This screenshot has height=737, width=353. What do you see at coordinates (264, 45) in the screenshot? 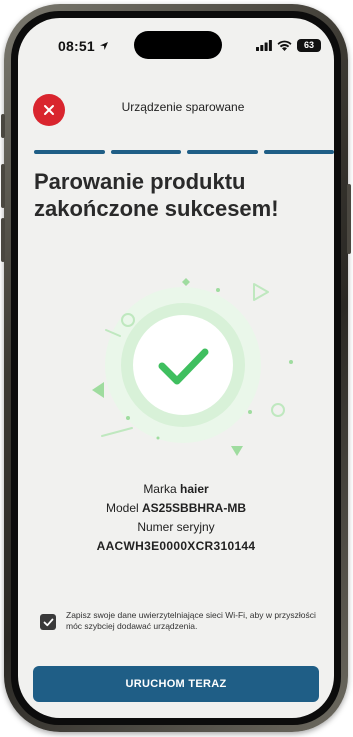
I see `signal-icon` at bounding box center [264, 45].